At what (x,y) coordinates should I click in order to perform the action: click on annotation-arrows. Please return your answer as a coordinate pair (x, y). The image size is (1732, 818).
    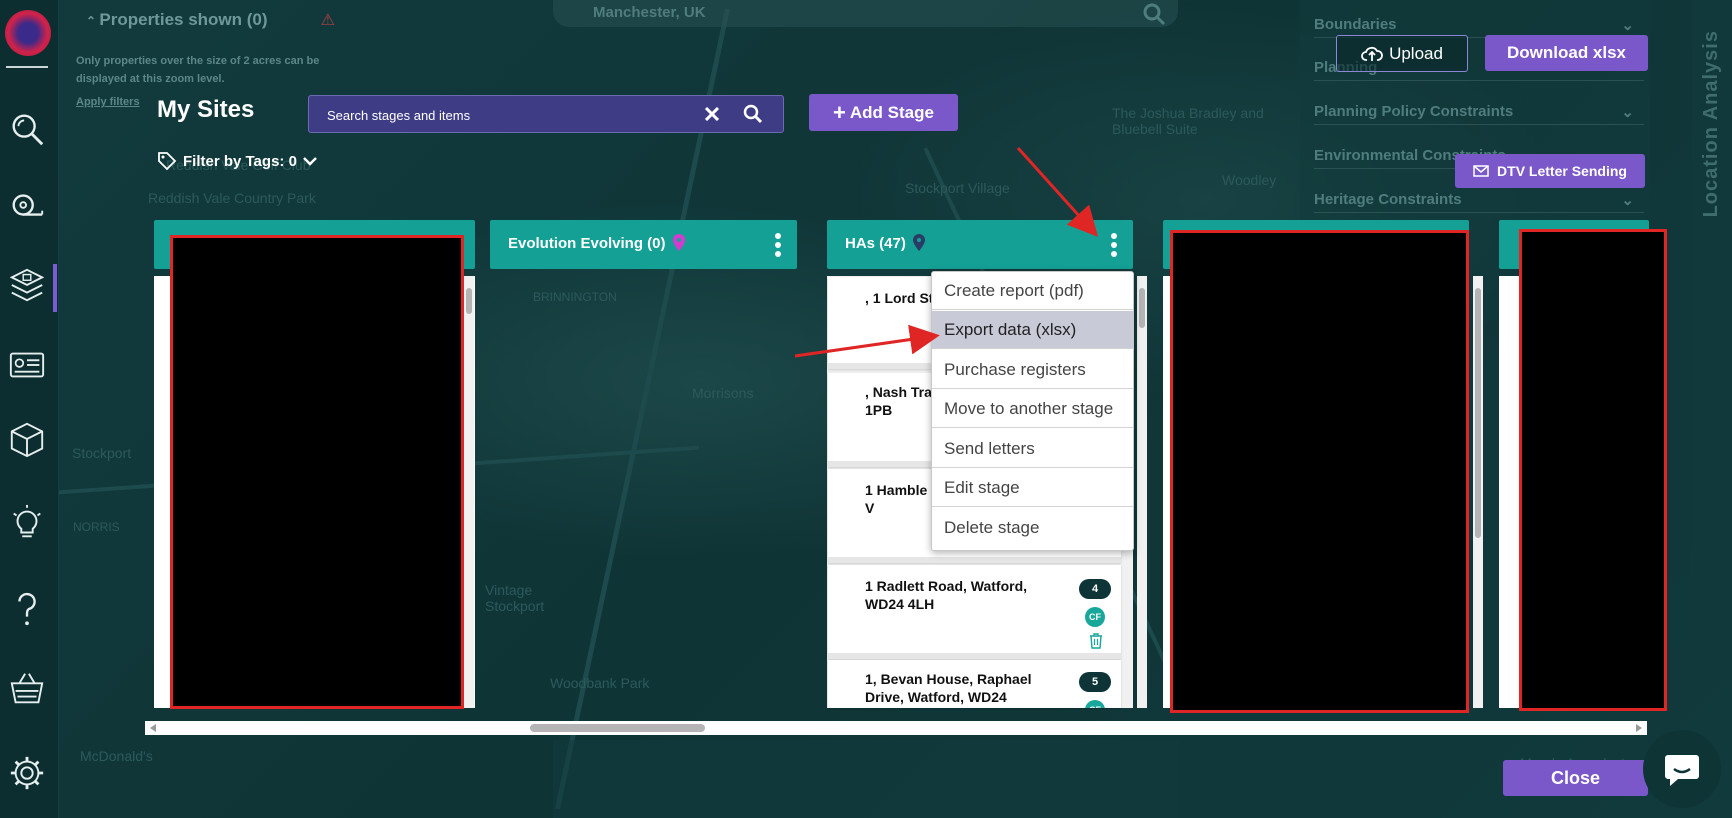
    Looking at the image, I should click on (946, 252).